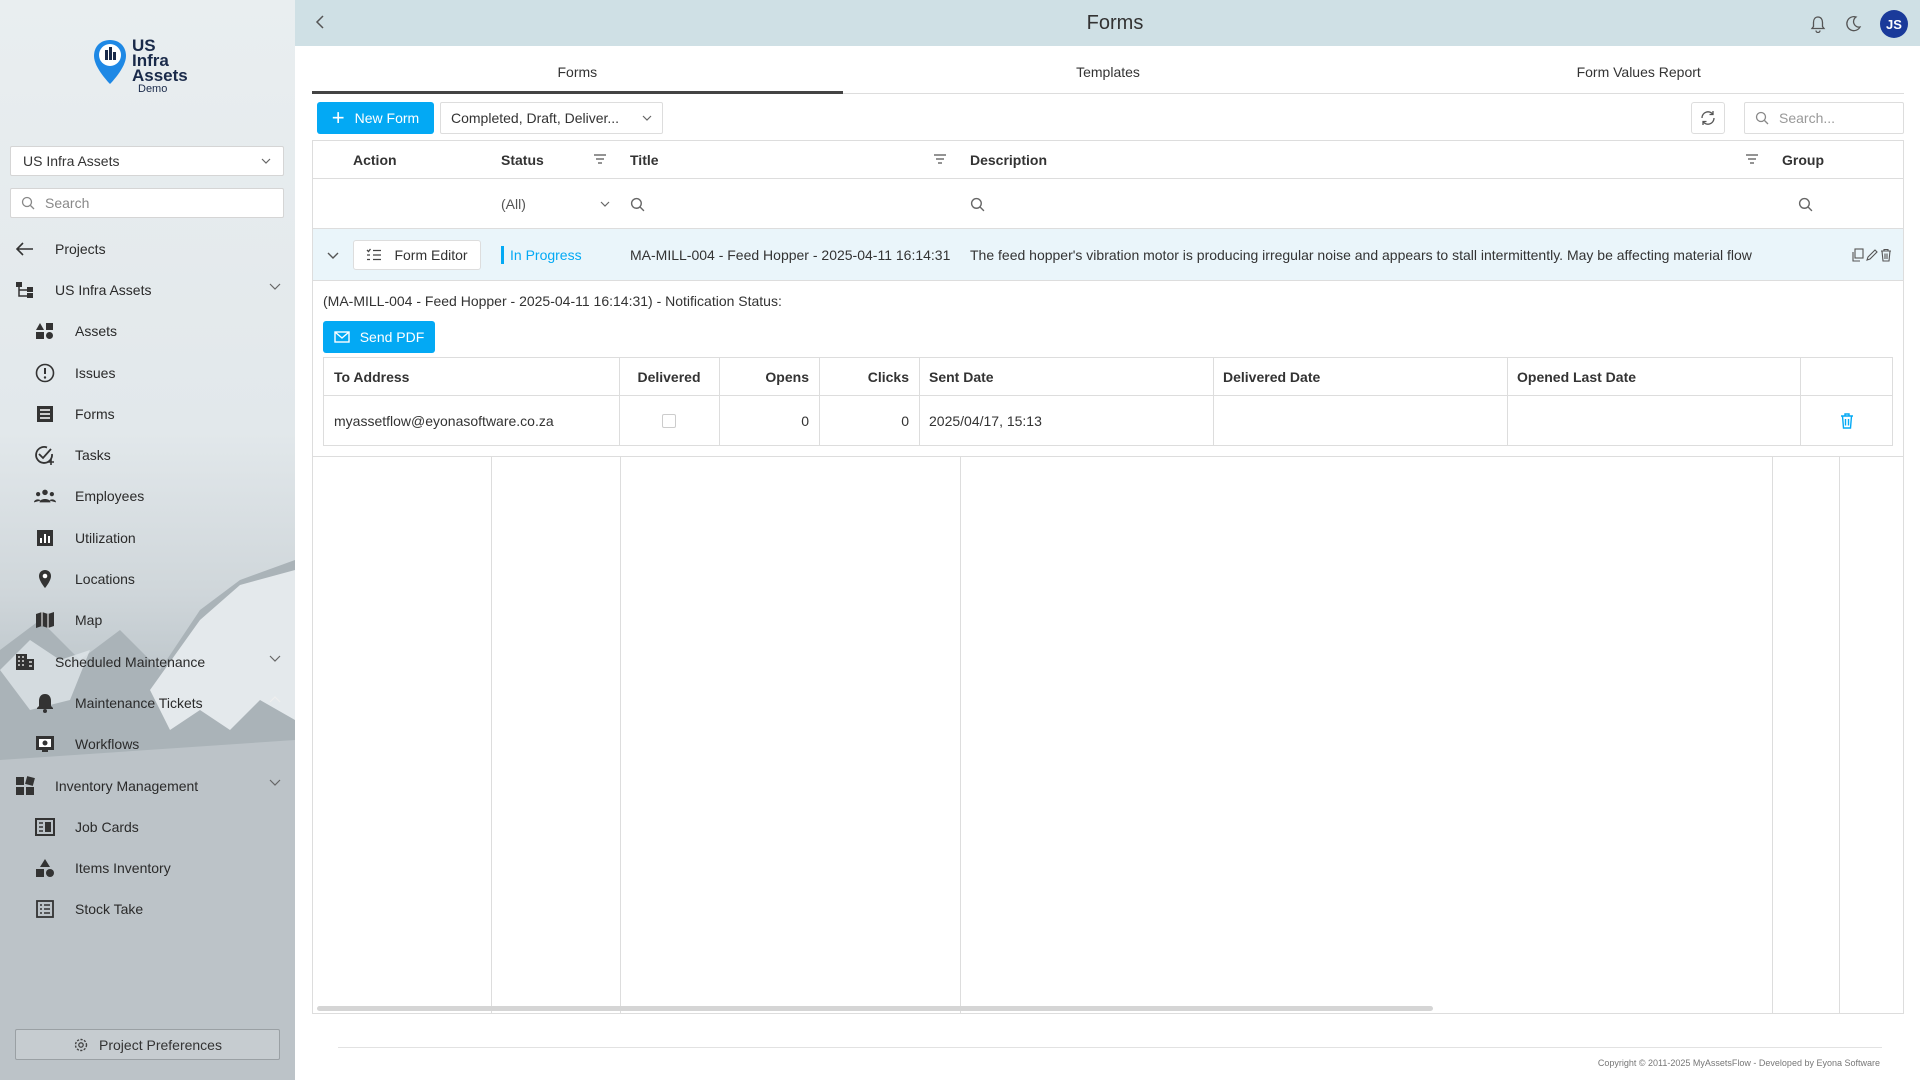  What do you see at coordinates (1805, 204) in the screenshot?
I see `group-filter-cell` at bounding box center [1805, 204].